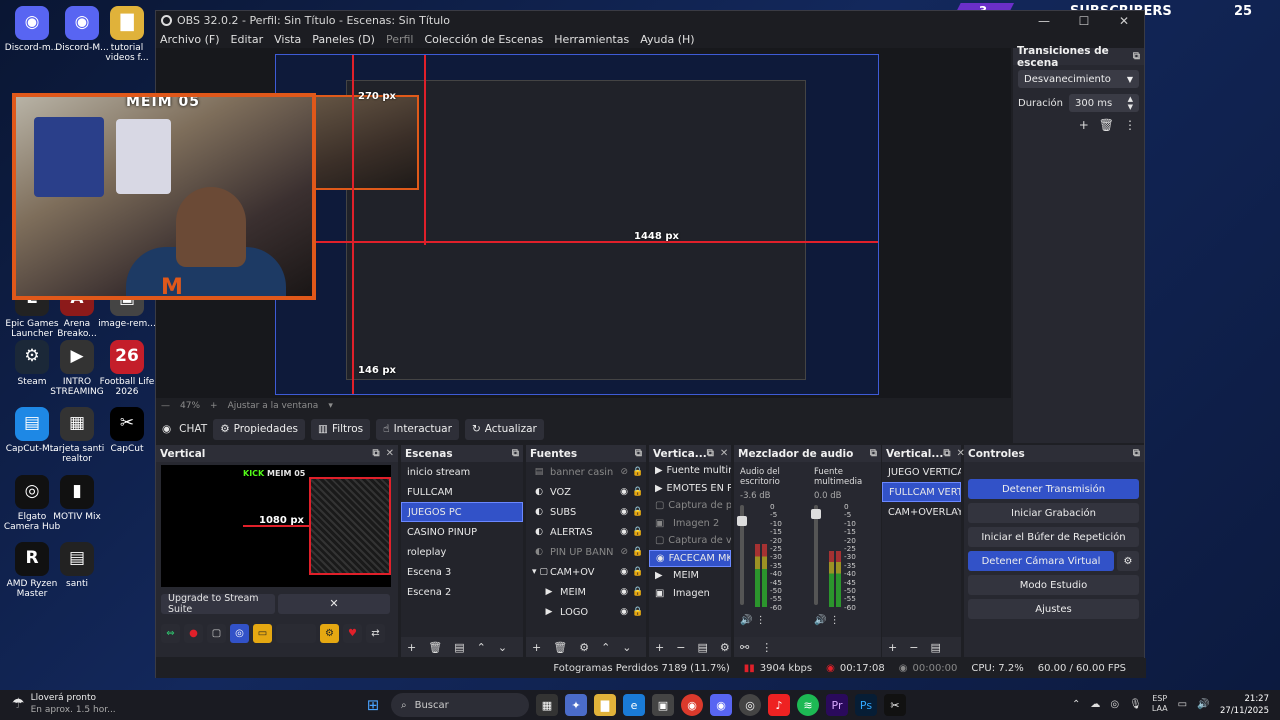 This screenshot has width=1280, height=720. What do you see at coordinates (591, 39) in the screenshot?
I see `menu-tools: Herramientas` at bounding box center [591, 39].